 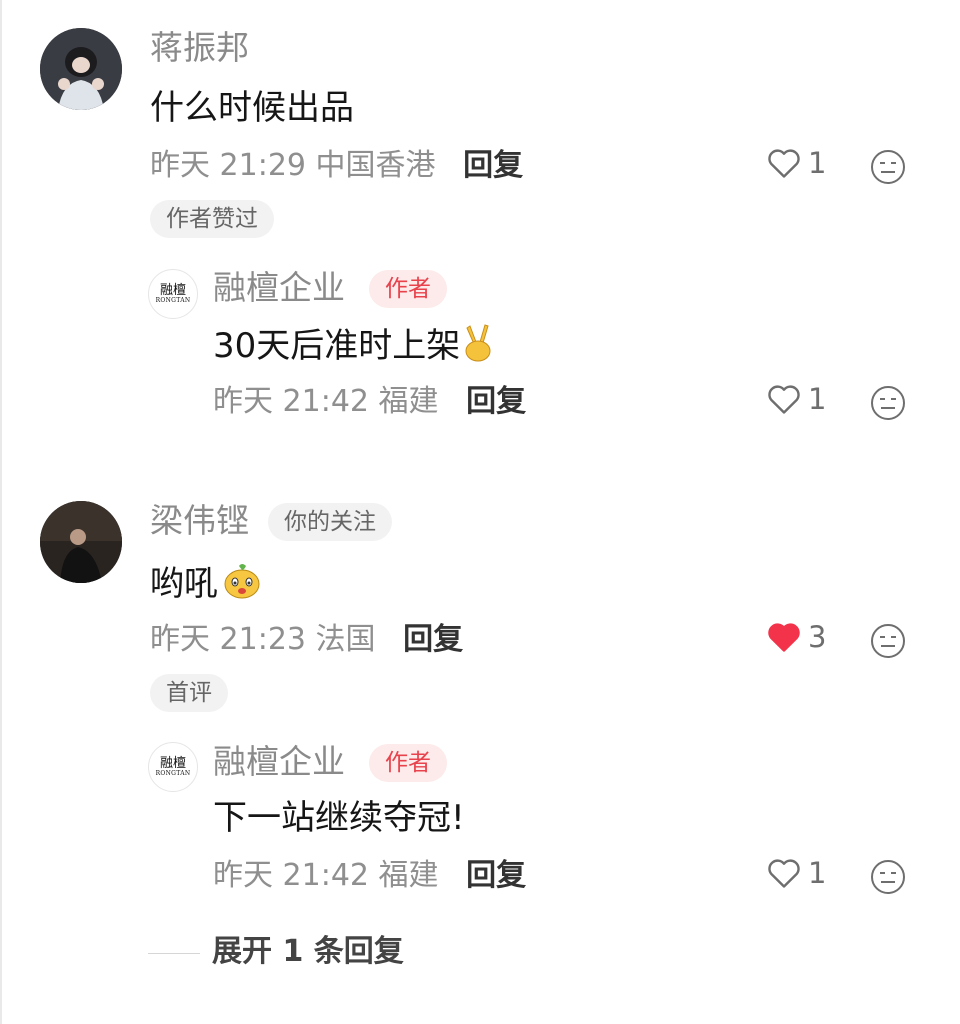 I want to click on cartoon-face-emoji-icon, so click(x=242, y=585).